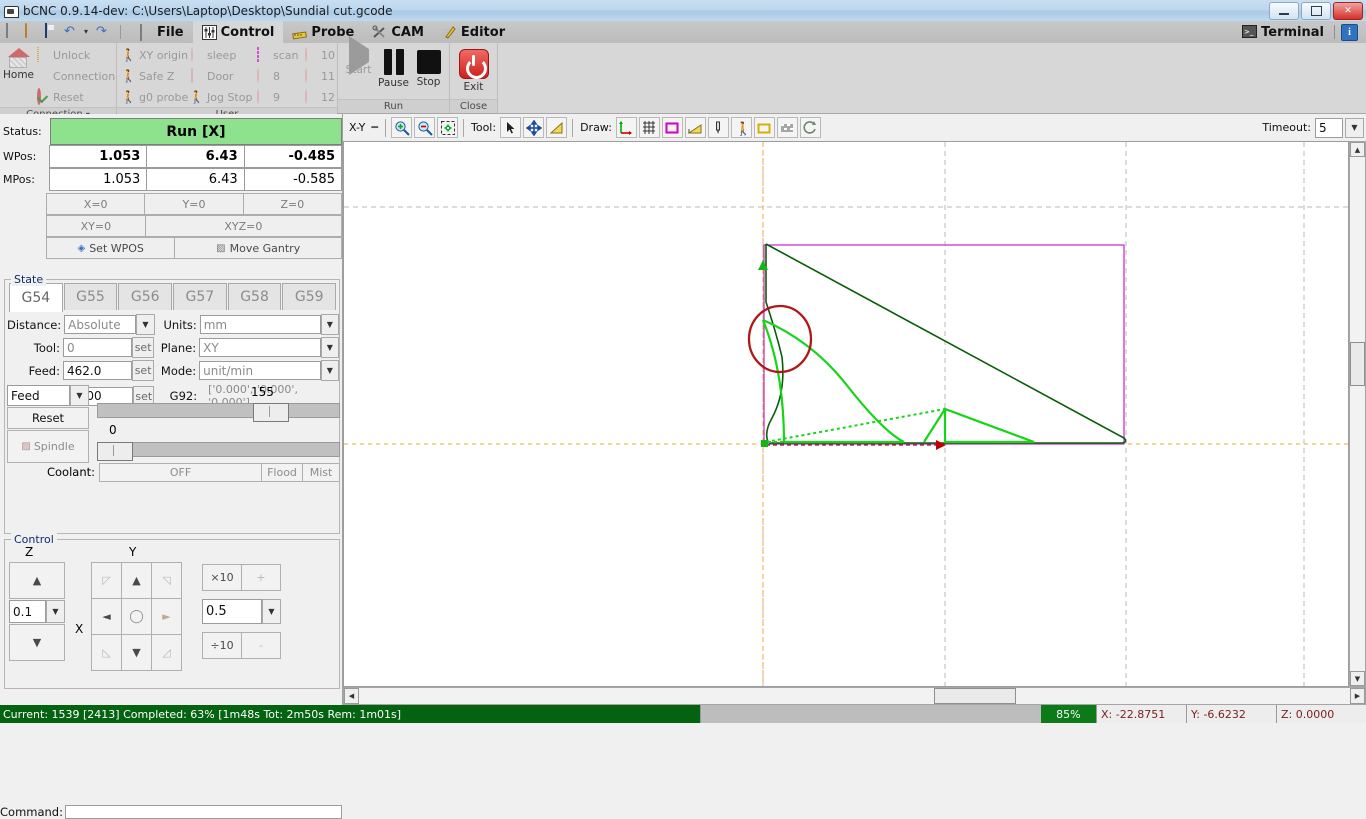  Describe the element at coordinates (145, 324) in the screenshot. I see `distance-dropdown-icon: ▼` at that location.